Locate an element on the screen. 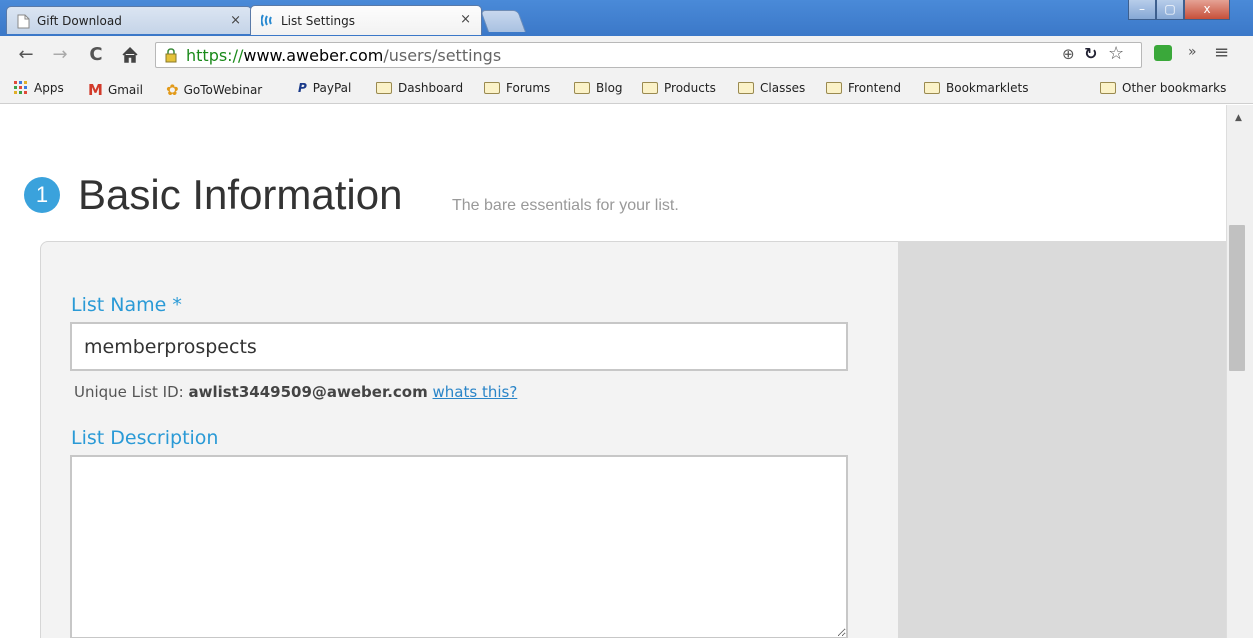 The image size is (1253, 638). url-text: https://www.aweber.com/users/settings is located at coordinates (343, 55).